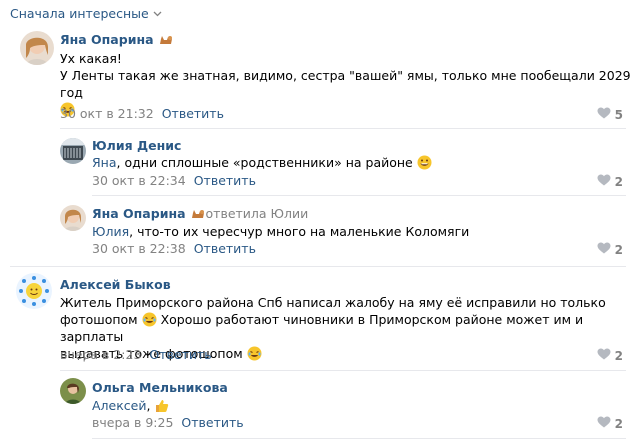  I want to click on grinning-emoji-icon, so click(424, 162).